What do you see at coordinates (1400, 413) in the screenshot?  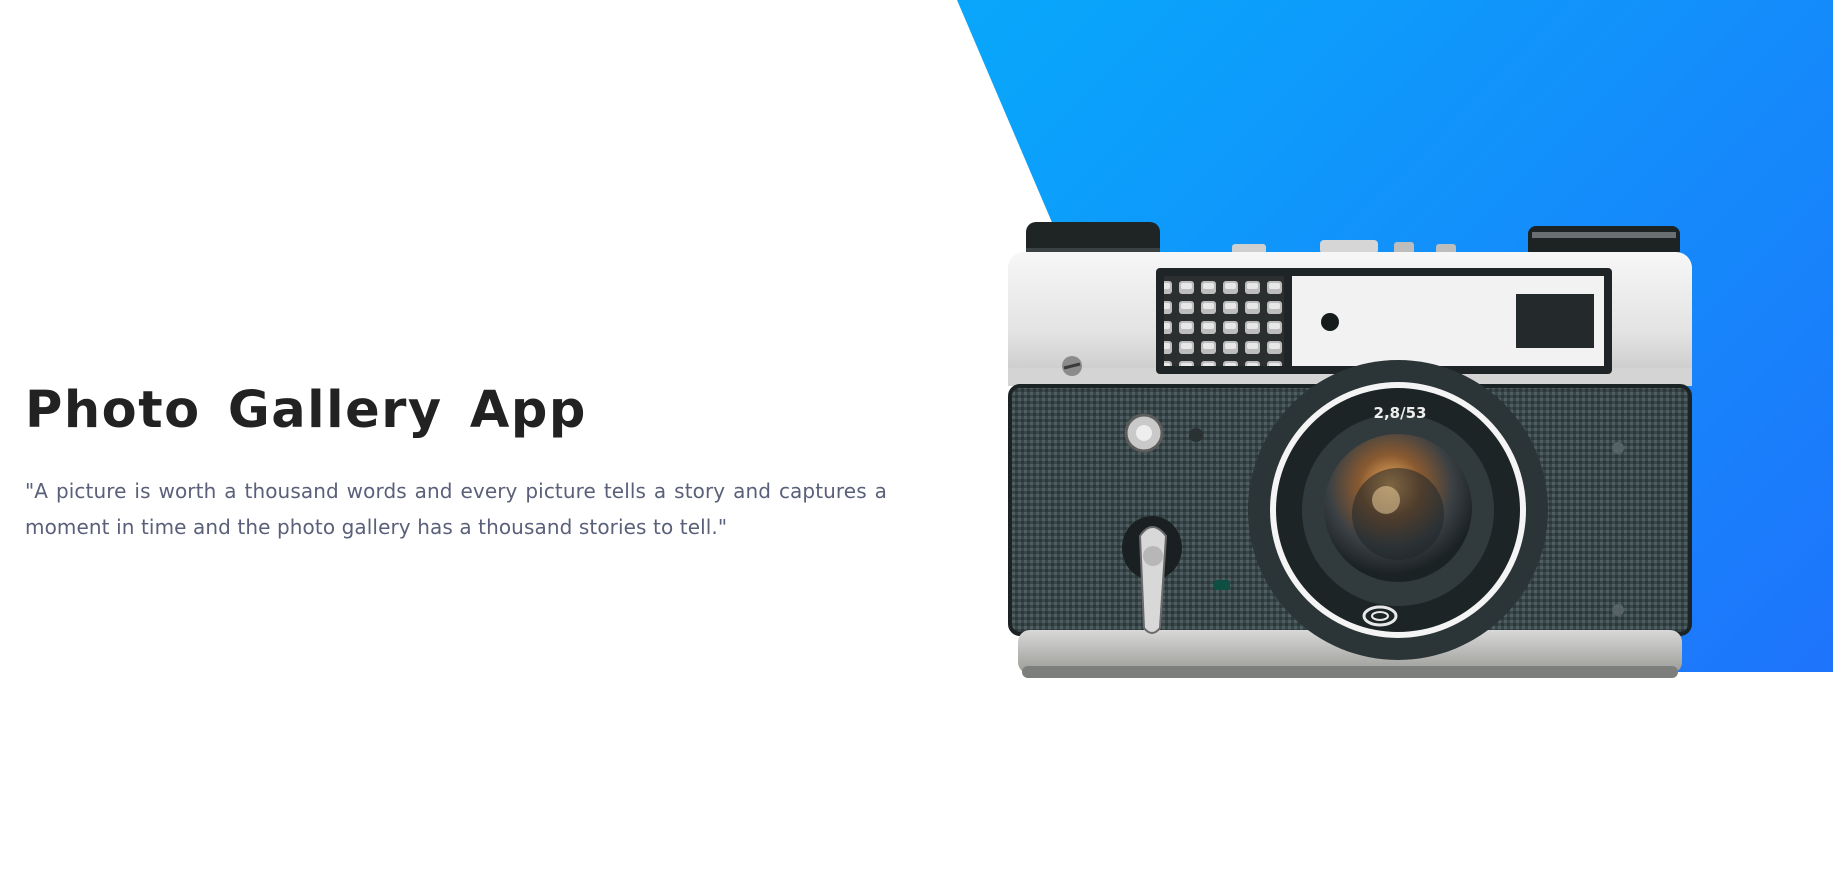 I see `lens-marking: 2,8/53` at bounding box center [1400, 413].